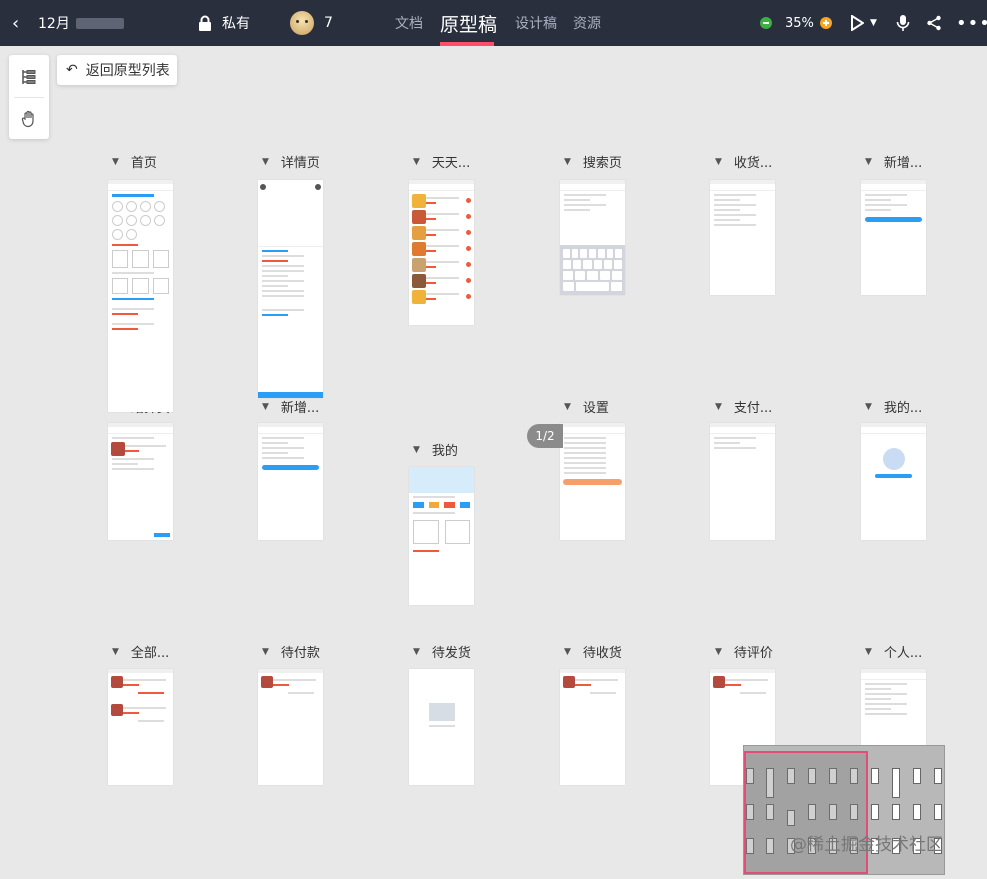  I want to click on tool-divider, so click(29, 97).